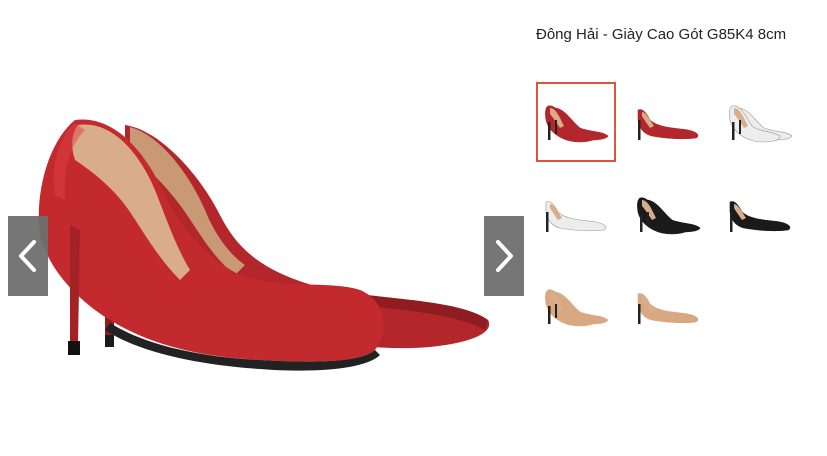  I want to click on red-pump-pair-thumbnail, so click(577, 124).